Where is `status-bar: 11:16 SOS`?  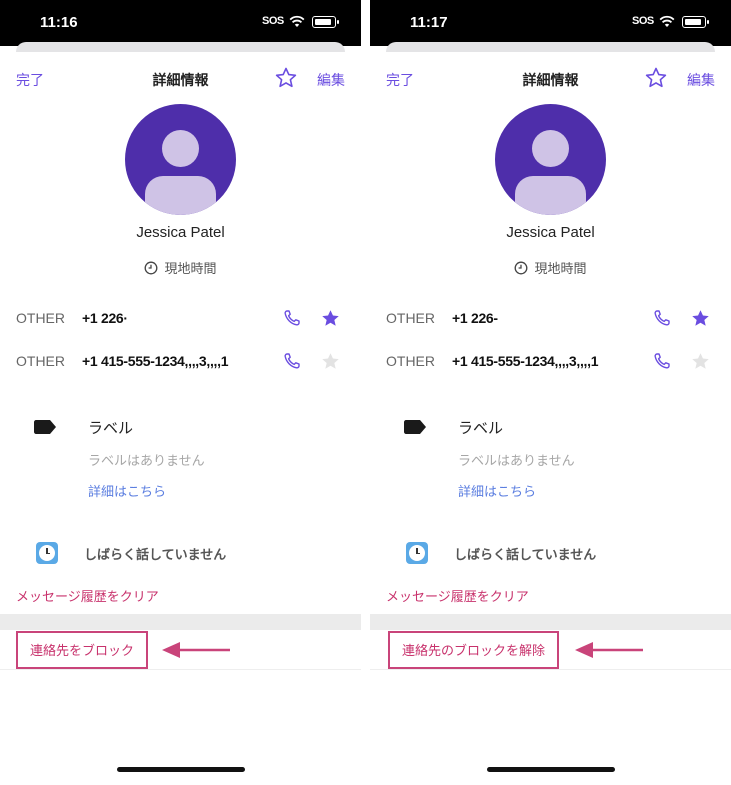
status-bar: 11:16 SOS is located at coordinates (180, 23).